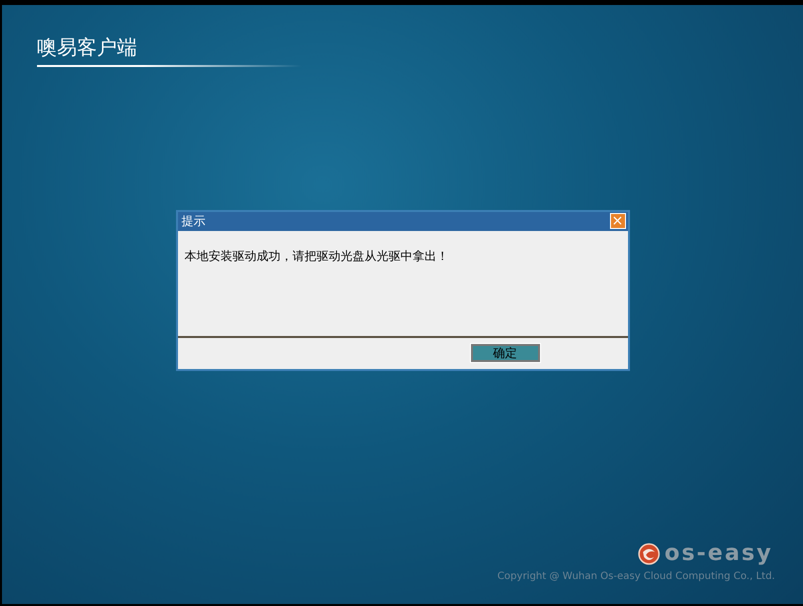  I want to click on dialog-title: 提示, so click(194, 221).